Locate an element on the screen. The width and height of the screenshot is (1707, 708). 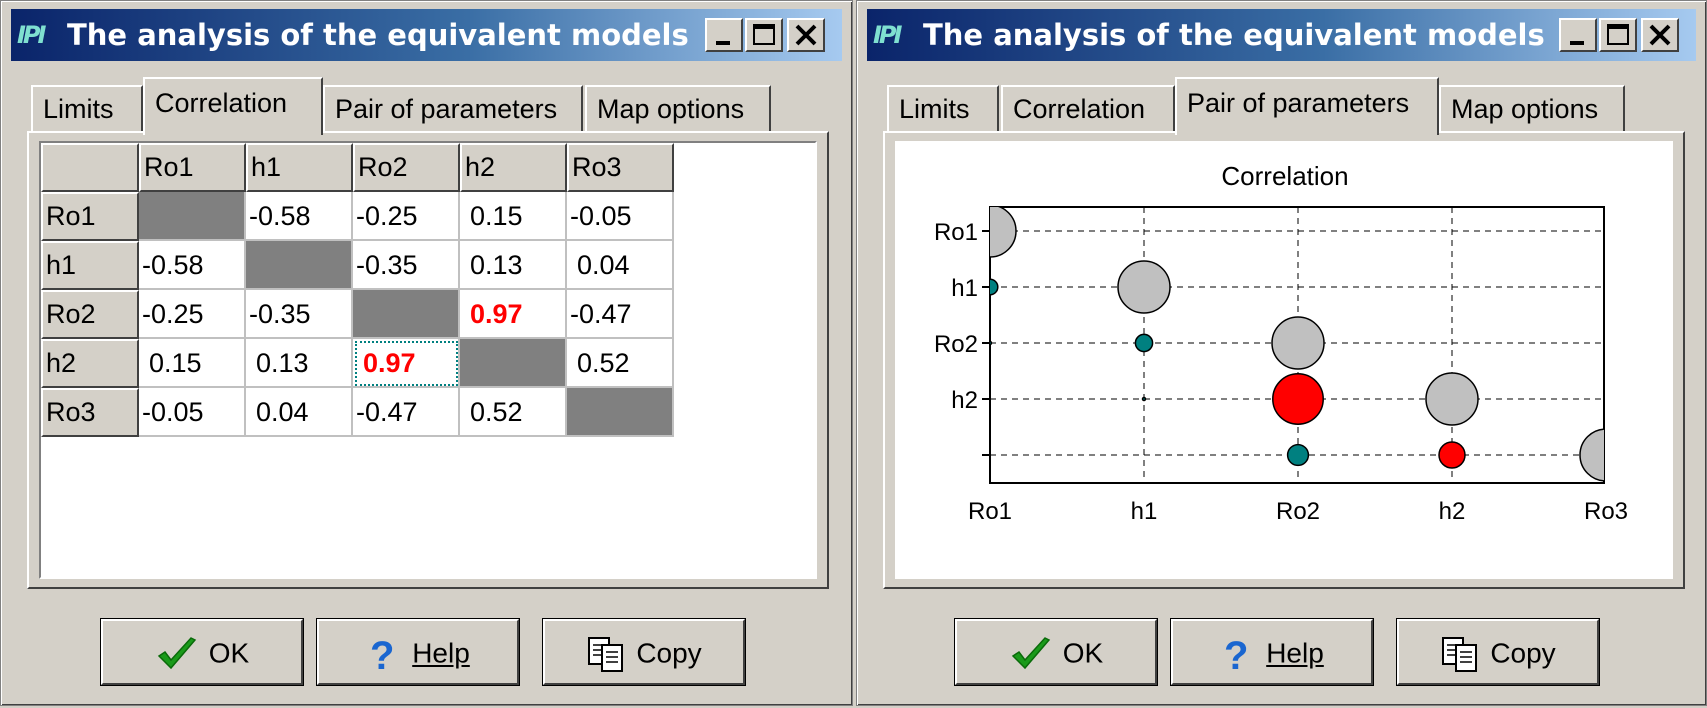
column-header: Ro3 is located at coordinates (620, 167).